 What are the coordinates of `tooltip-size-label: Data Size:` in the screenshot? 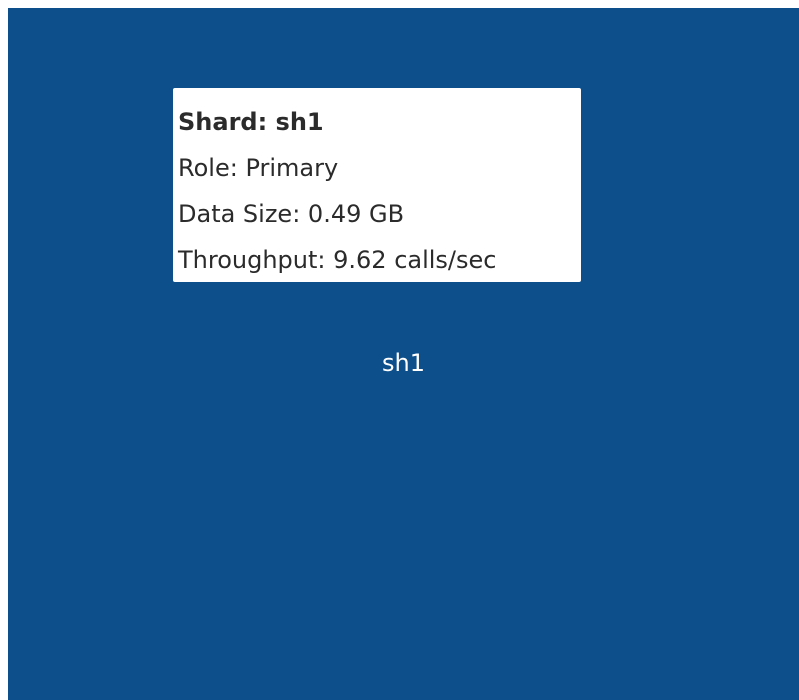 It's located at (243, 214).